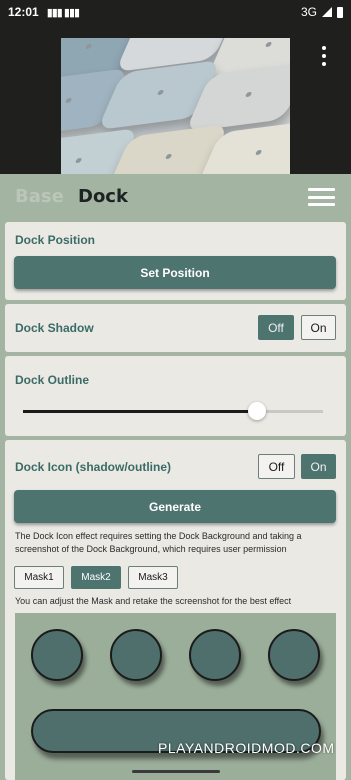 Image resolution: width=351 pixels, height=780 pixels. What do you see at coordinates (96, 577) in the screenshot?
I see `mask2-button: Mask2` at bounding box center [96, 577].